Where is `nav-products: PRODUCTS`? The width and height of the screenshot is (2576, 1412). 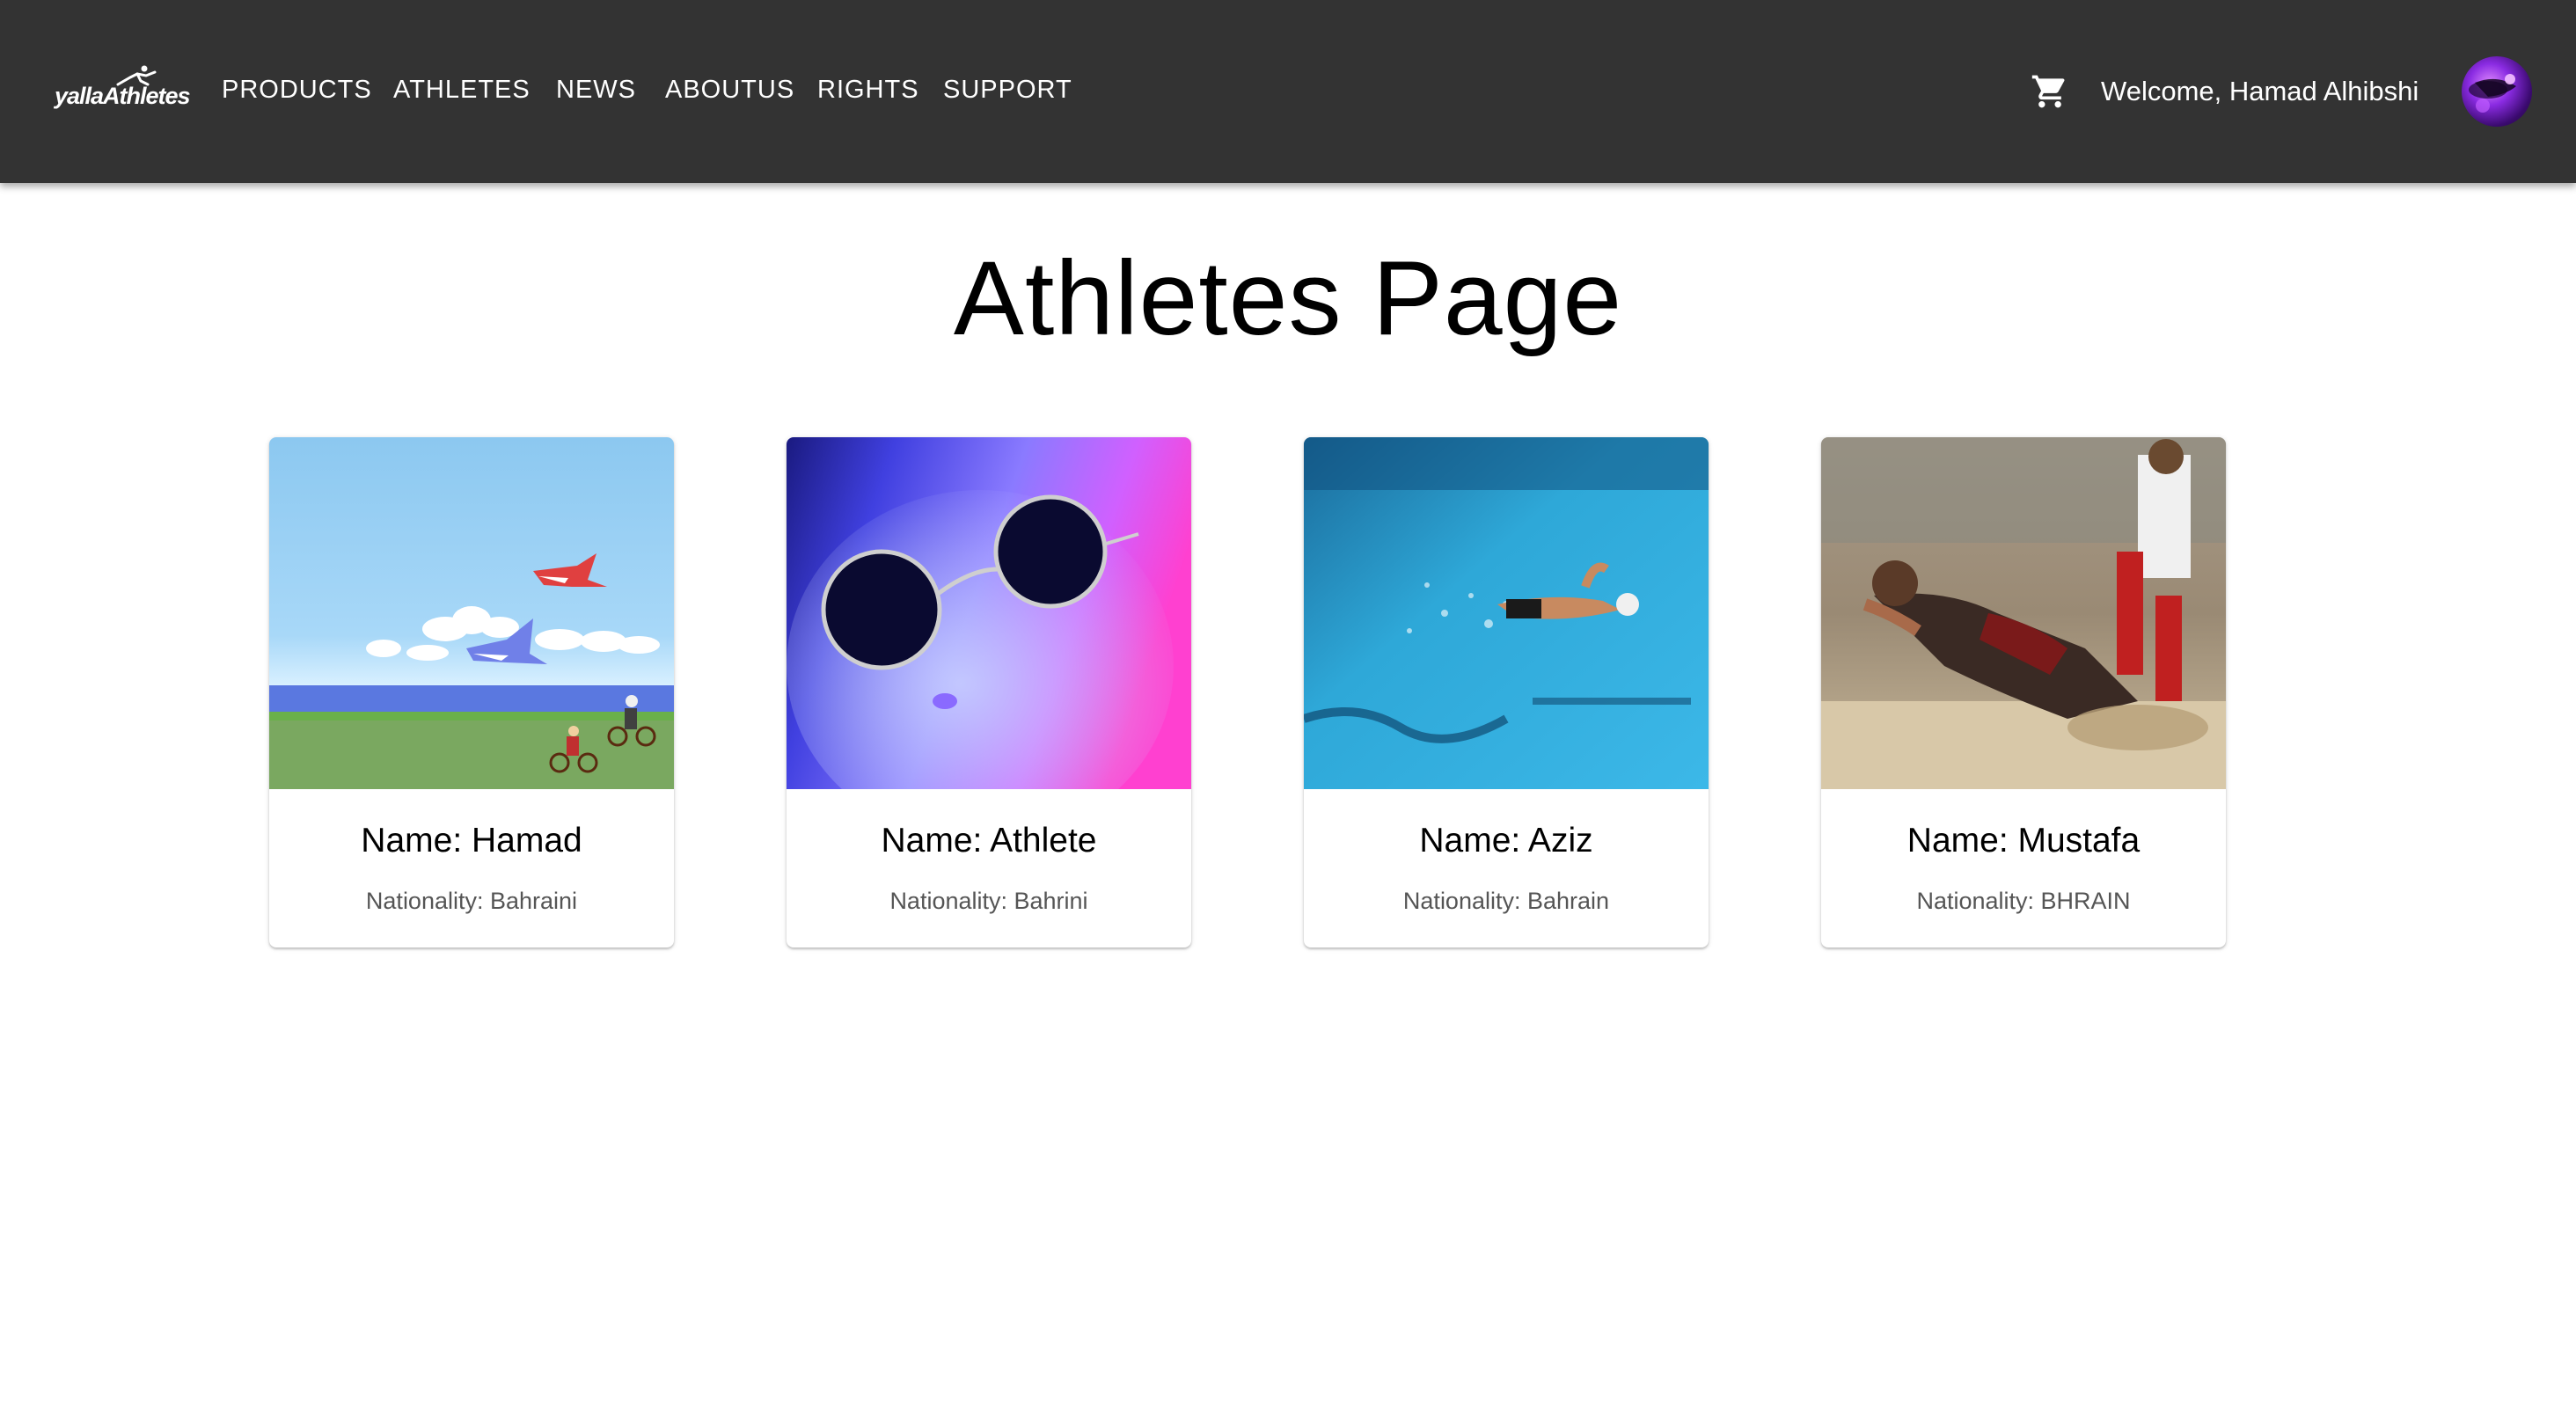
nav-products: PRODUCTS is located at coordinates (297, 90).